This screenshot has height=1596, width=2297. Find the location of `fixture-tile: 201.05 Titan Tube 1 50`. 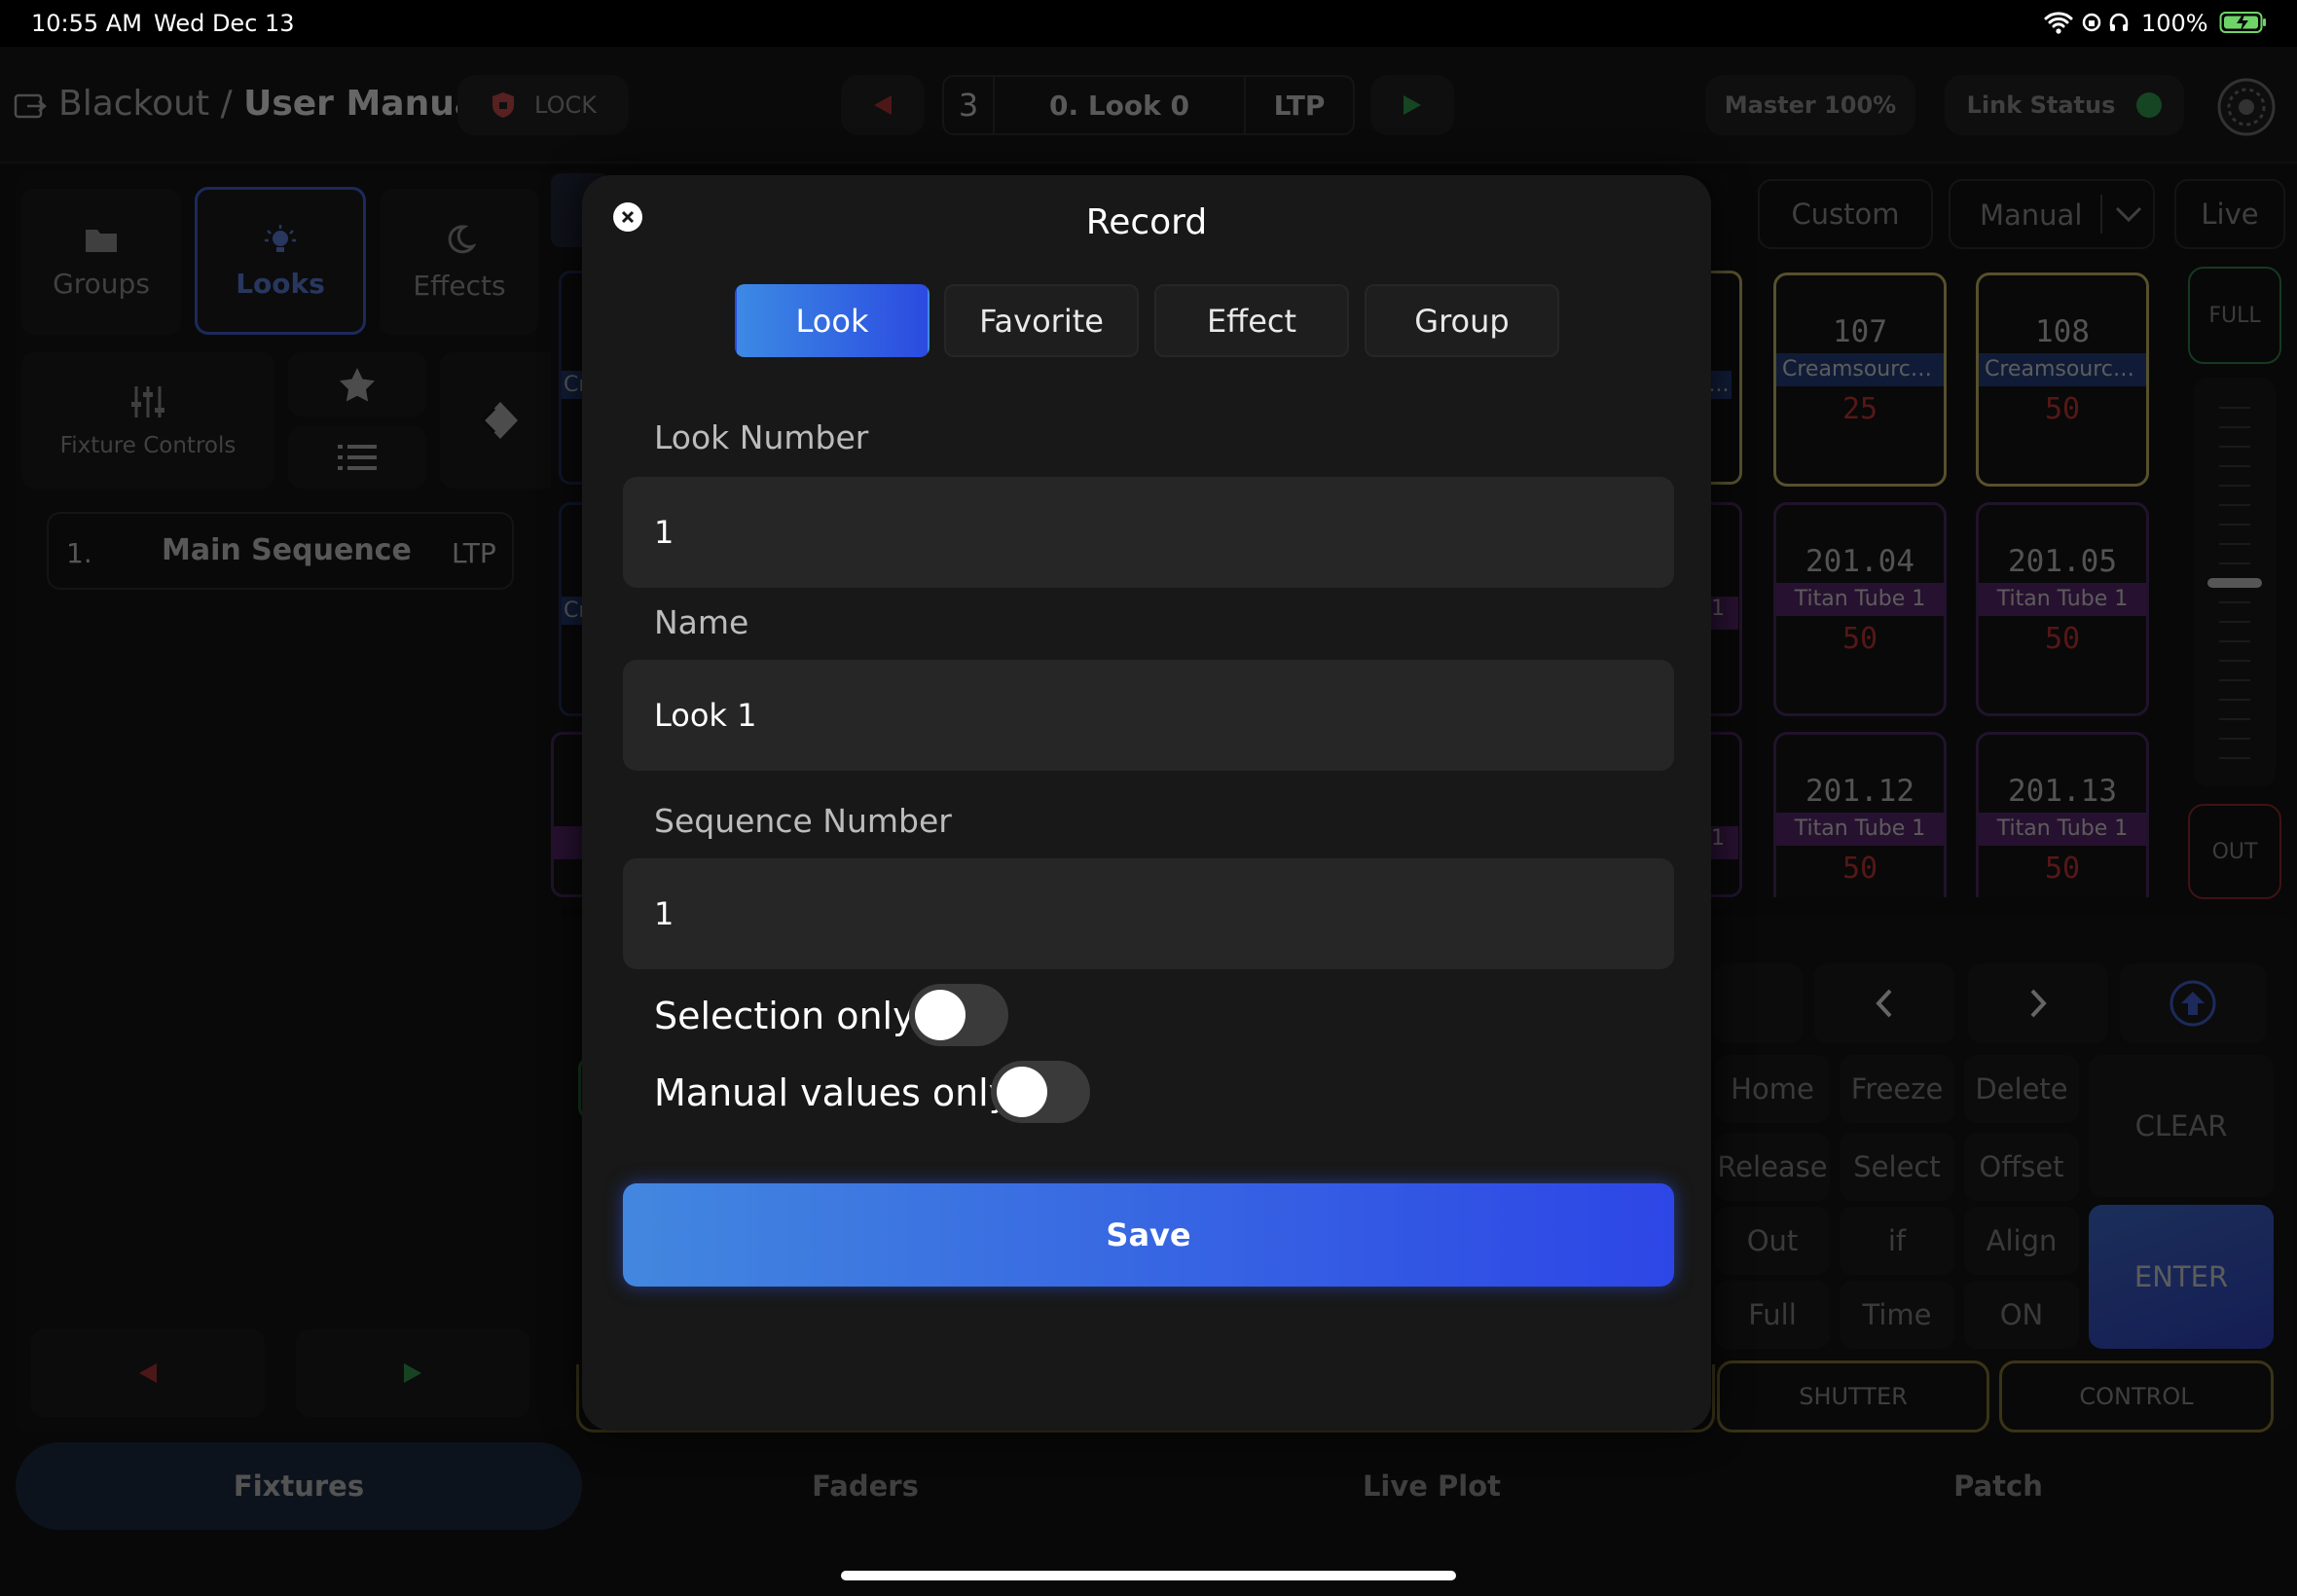

fixture-tile: 201.05 Titan Tube 1 50 is located at coordinates (2062, 609).